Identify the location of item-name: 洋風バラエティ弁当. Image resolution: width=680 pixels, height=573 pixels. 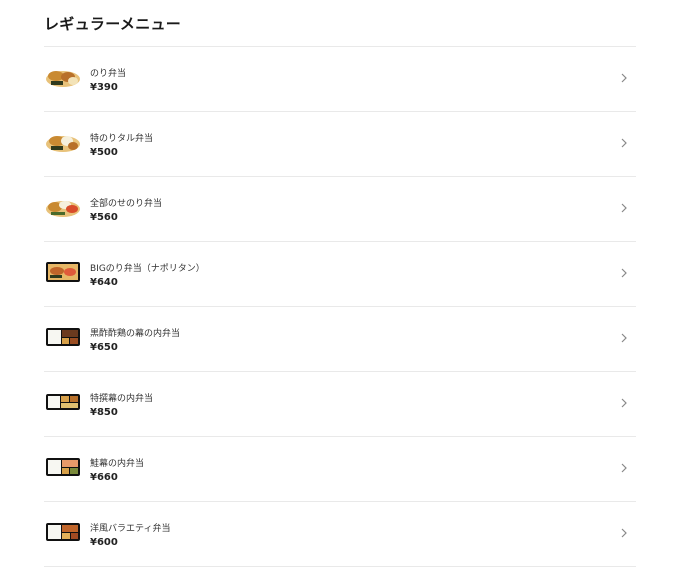
(130, 529).